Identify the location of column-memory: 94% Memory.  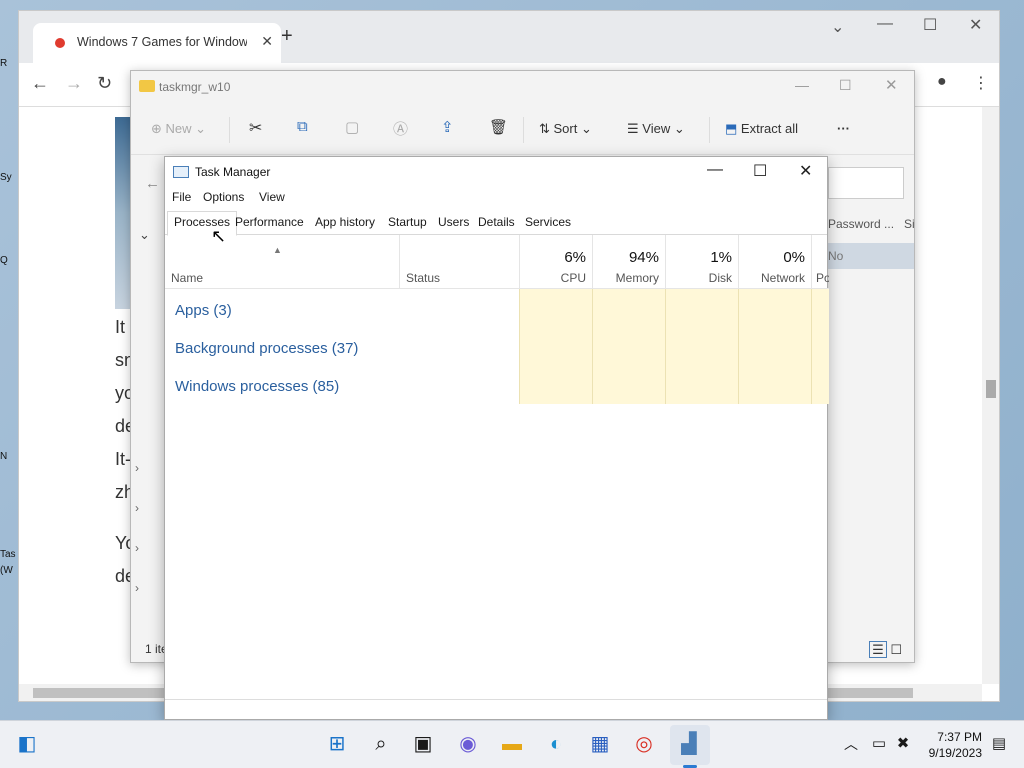
(628, 262).